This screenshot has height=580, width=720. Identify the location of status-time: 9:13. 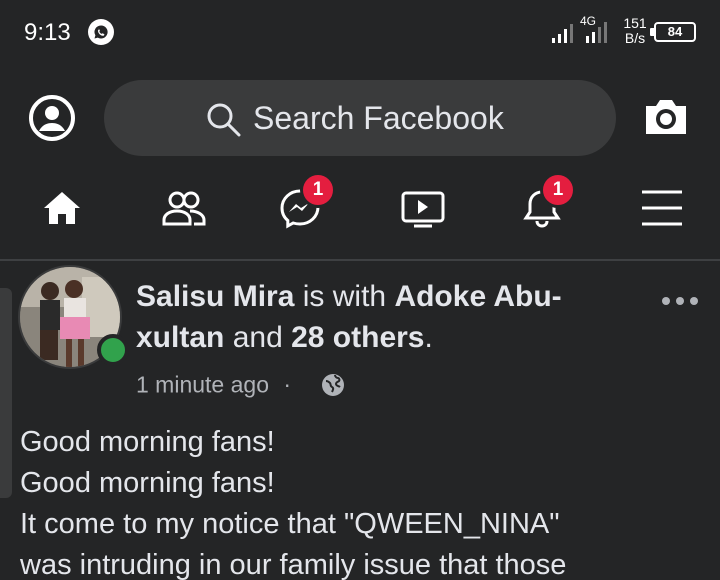
(47, 32).